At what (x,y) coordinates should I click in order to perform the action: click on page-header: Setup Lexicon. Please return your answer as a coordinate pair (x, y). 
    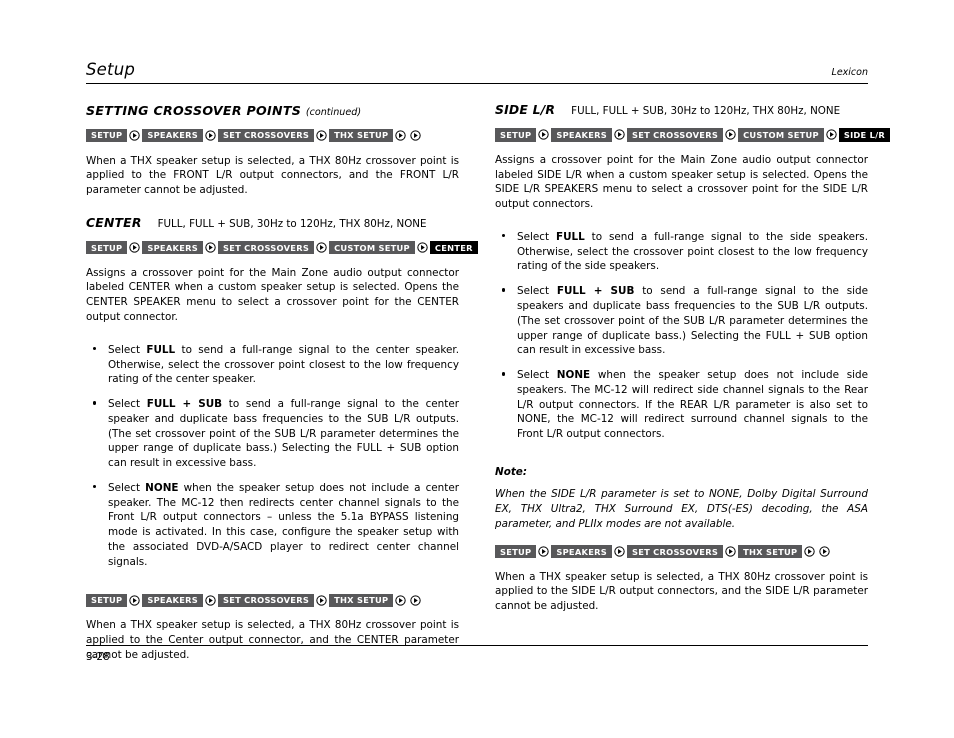
    Looking at the image, I should click on (477, 72).